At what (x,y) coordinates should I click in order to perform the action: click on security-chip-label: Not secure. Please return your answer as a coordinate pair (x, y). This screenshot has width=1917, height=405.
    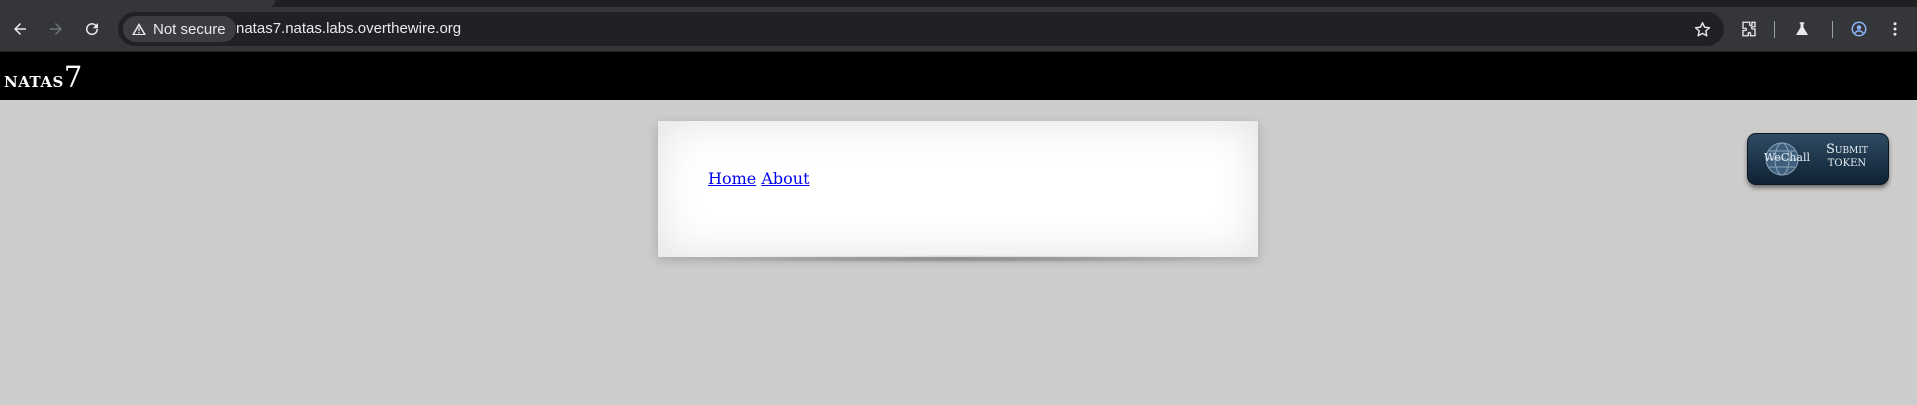
    Looking at the image, I should click on (189, 29).